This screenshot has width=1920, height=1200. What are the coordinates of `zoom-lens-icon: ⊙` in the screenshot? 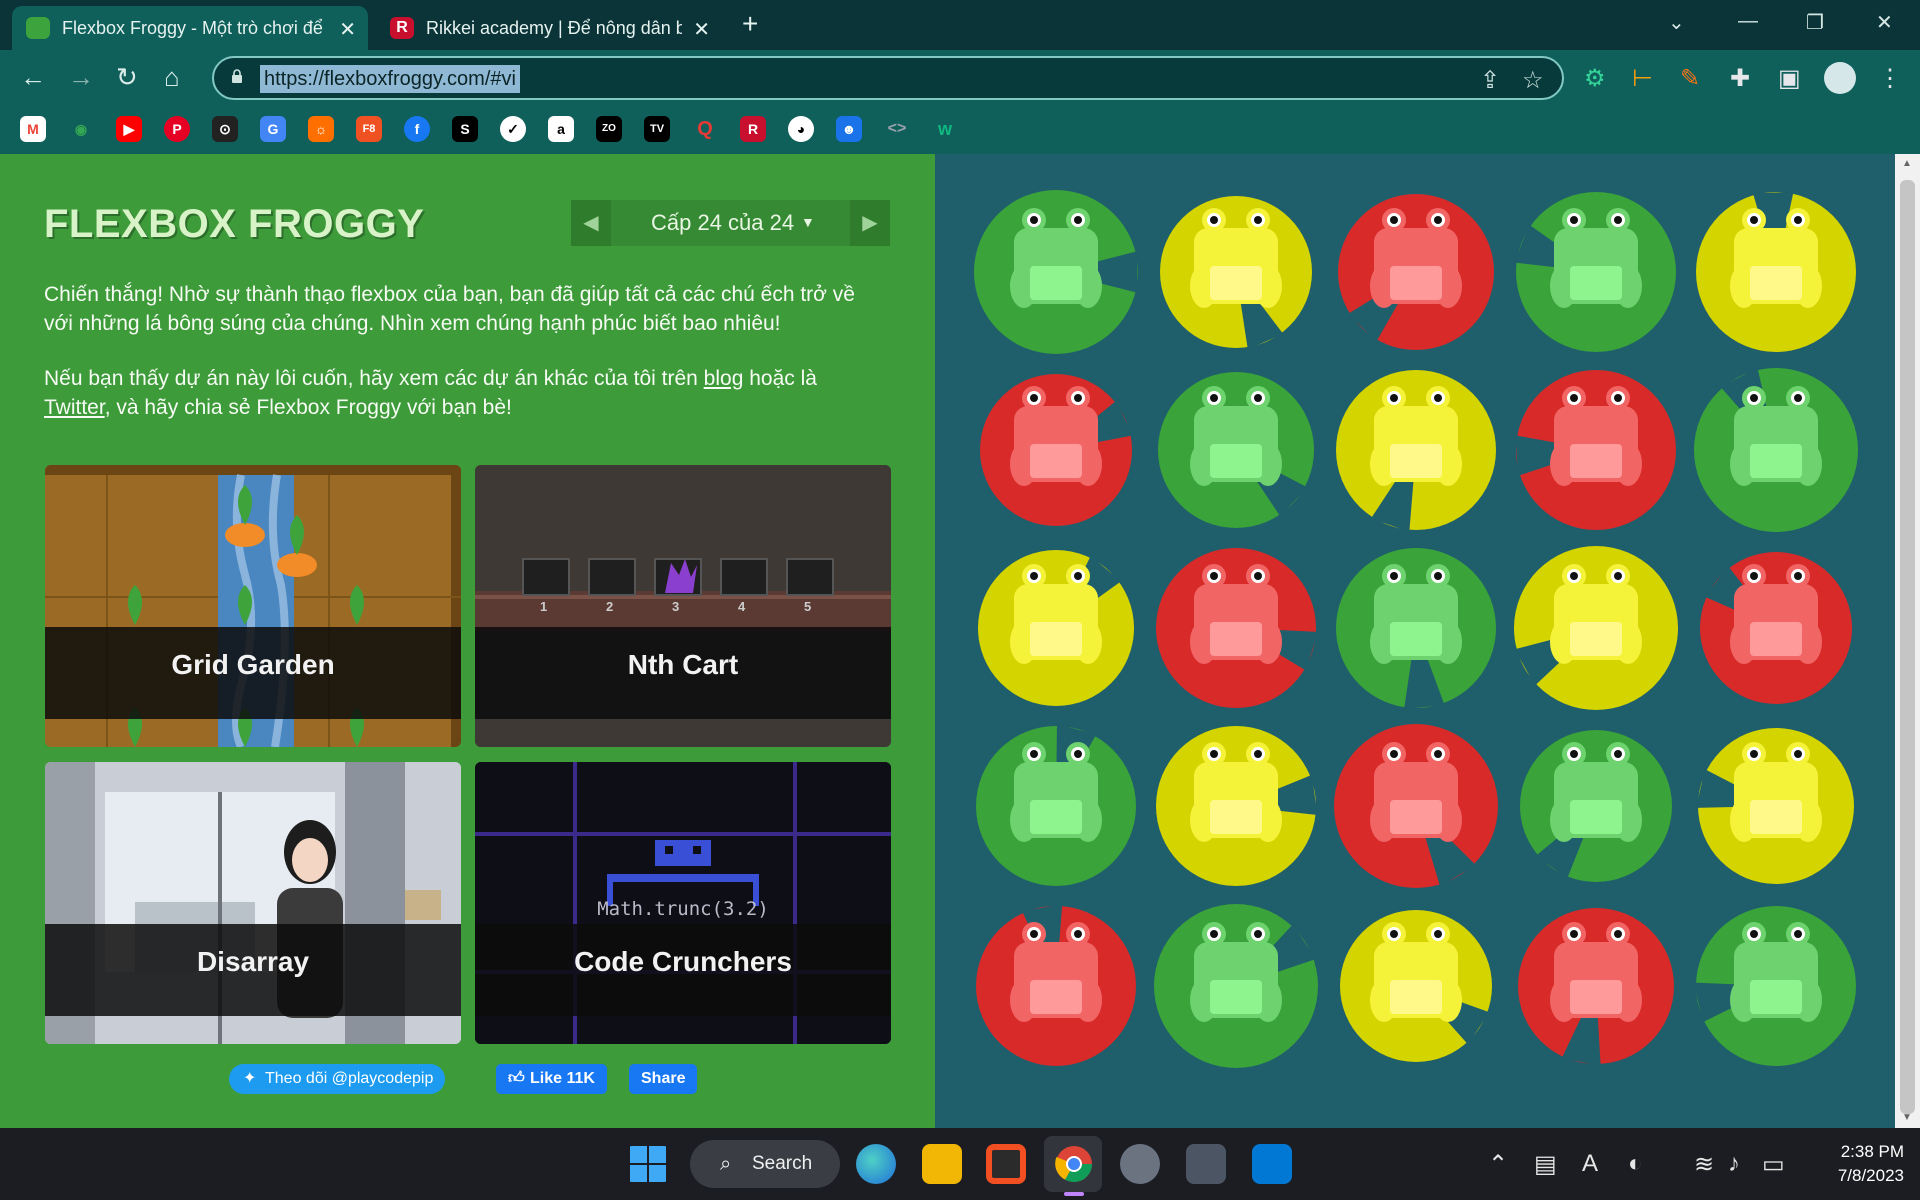 It's located at (225, 129).